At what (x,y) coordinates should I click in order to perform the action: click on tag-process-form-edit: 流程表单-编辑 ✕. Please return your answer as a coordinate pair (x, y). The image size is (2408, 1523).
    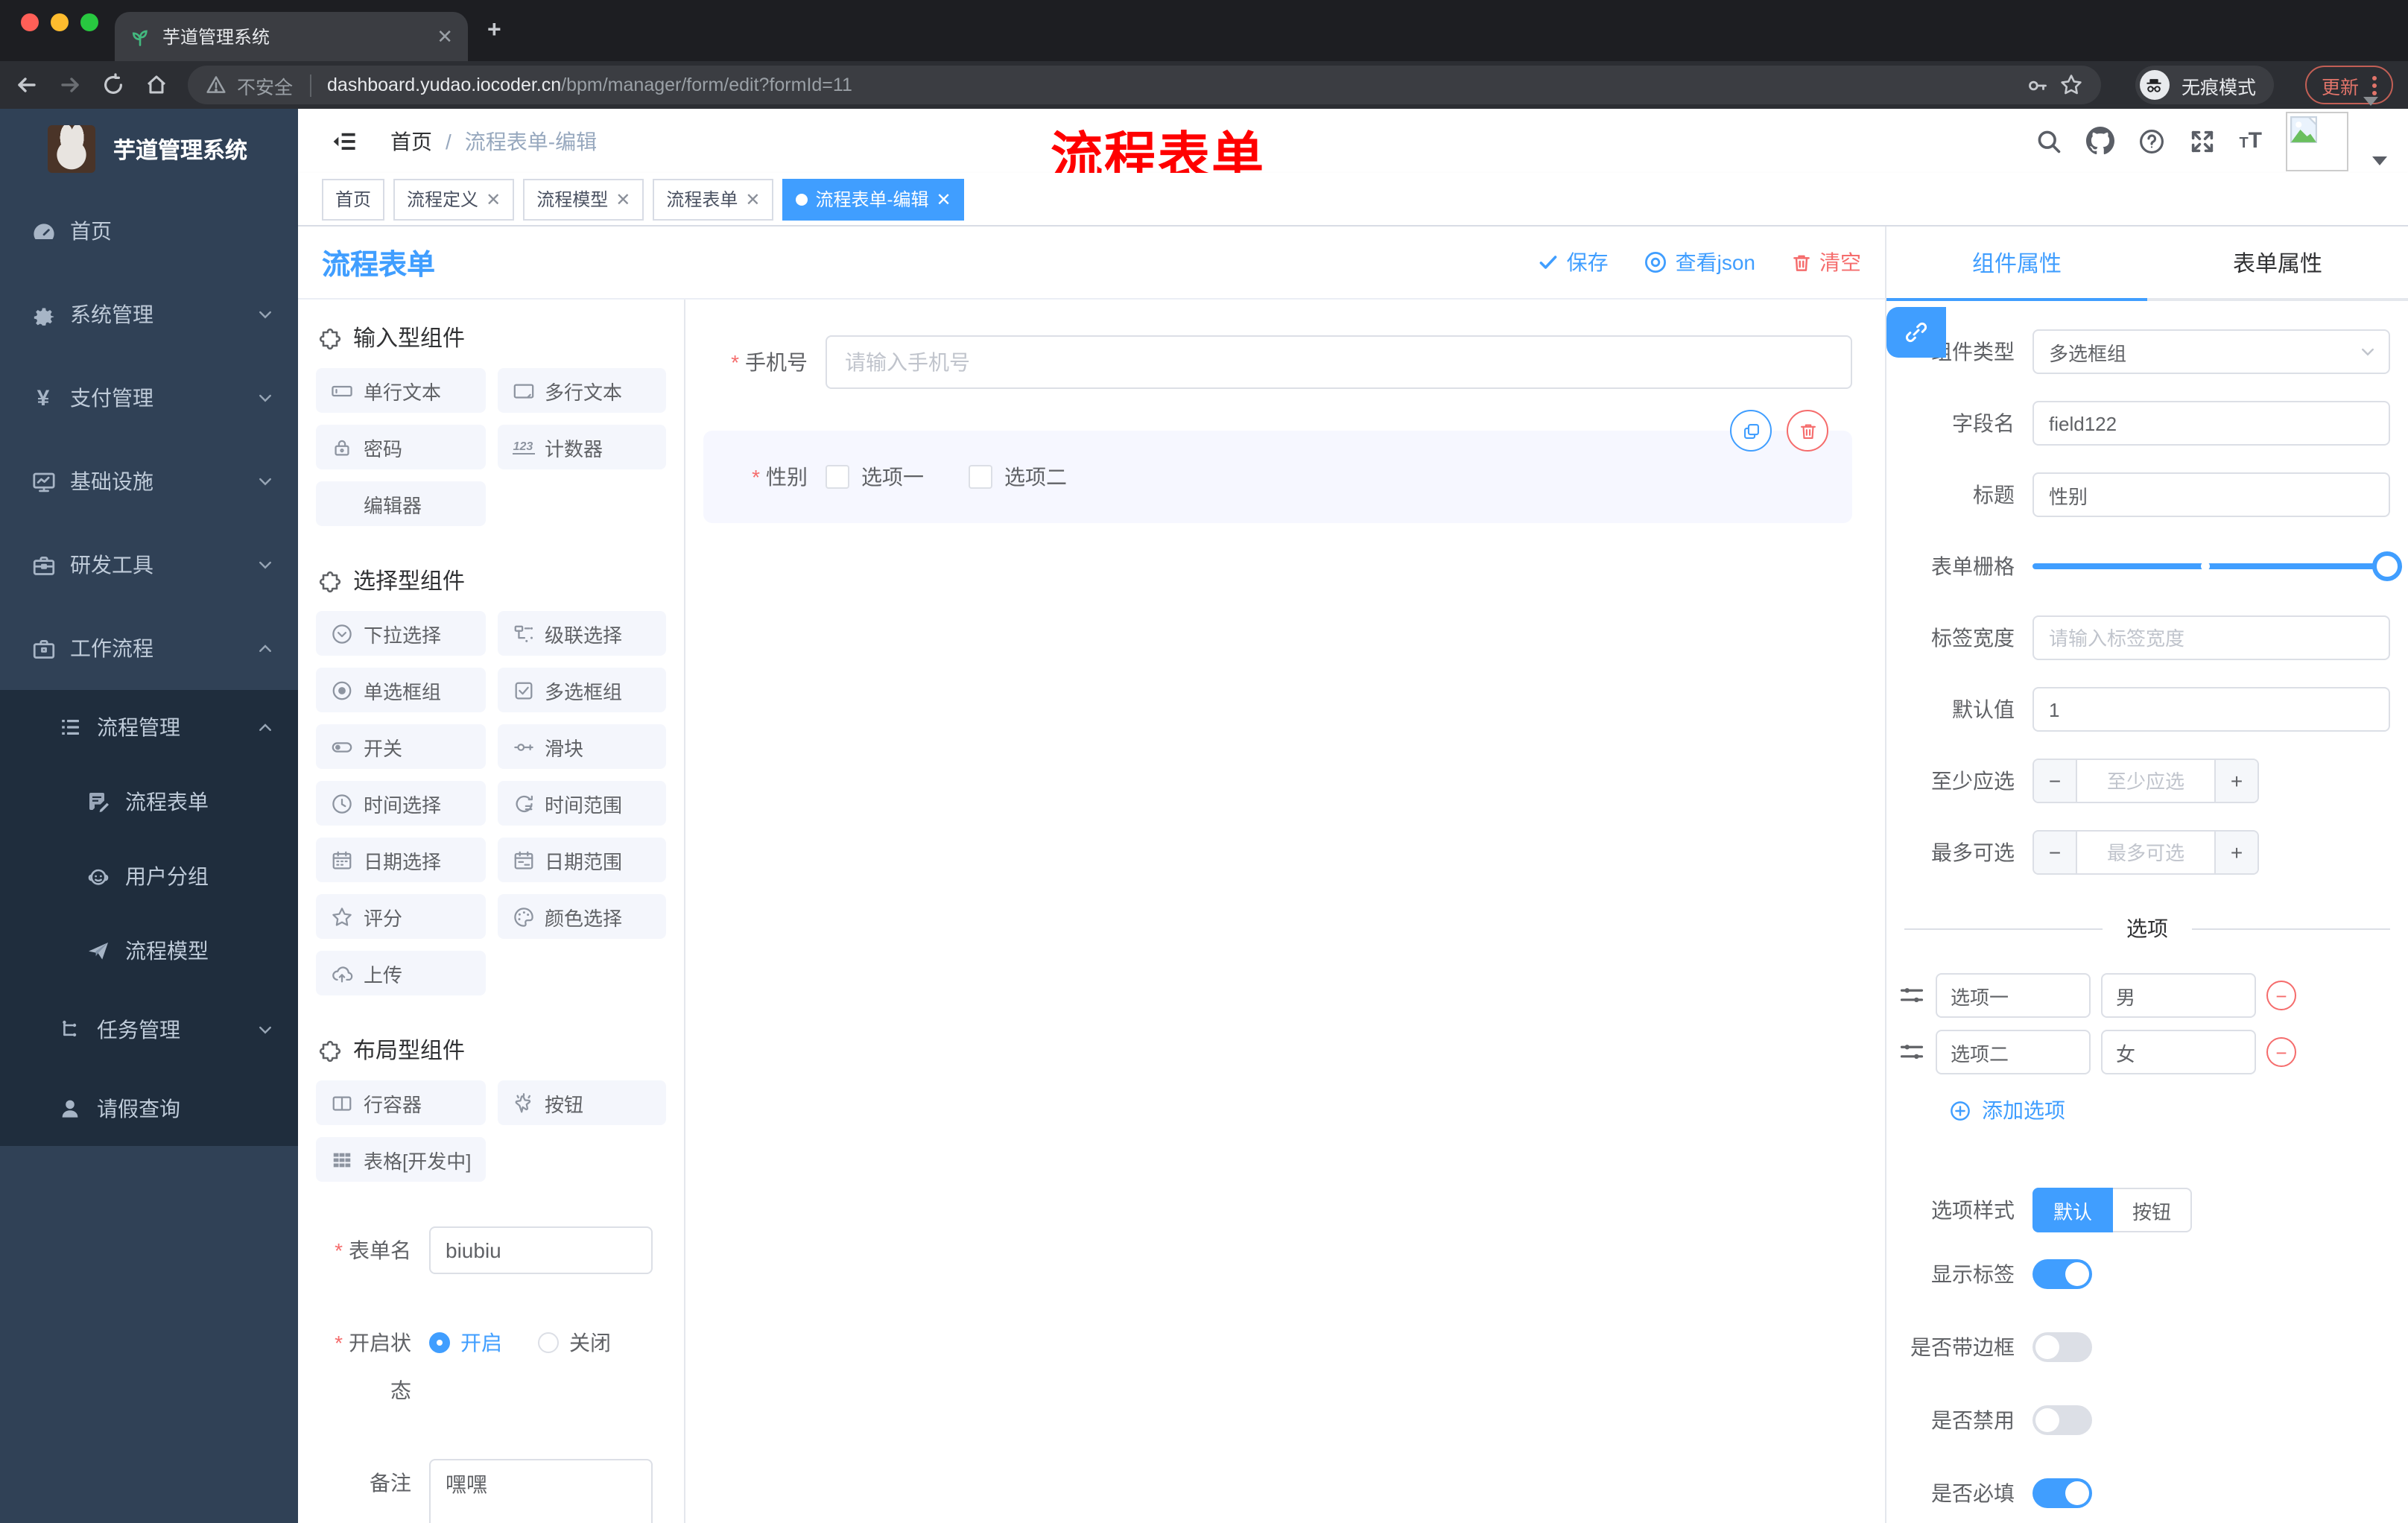
    Looking at the image, I should click on (873, 199).